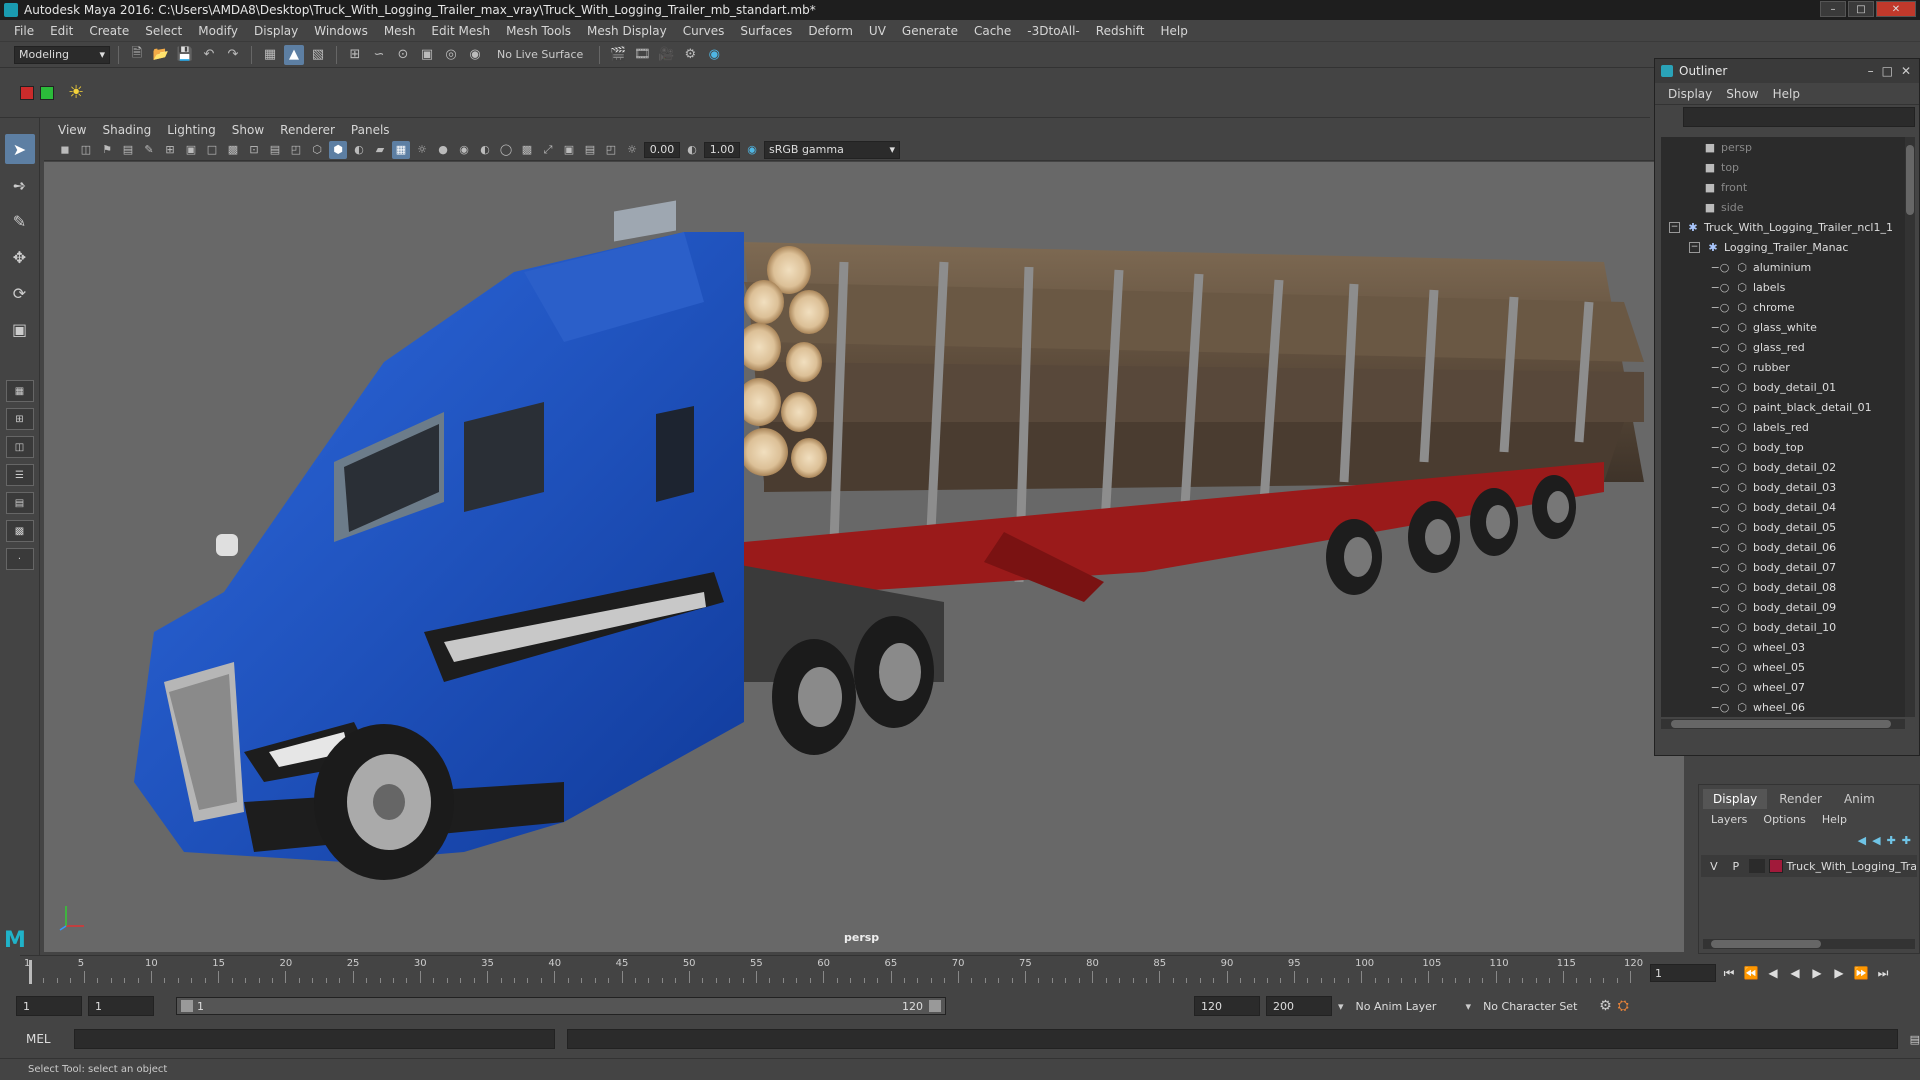  Describe the element at coordinates (1783, 387) in the screenshot. I see `outliner-item: −○ ⬡ body_detail_01` at that location.